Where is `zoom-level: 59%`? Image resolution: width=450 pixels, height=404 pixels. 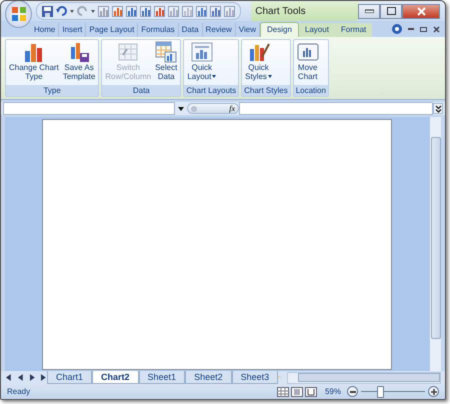 zoom-level: 59% is located at coordinates (332, 391).